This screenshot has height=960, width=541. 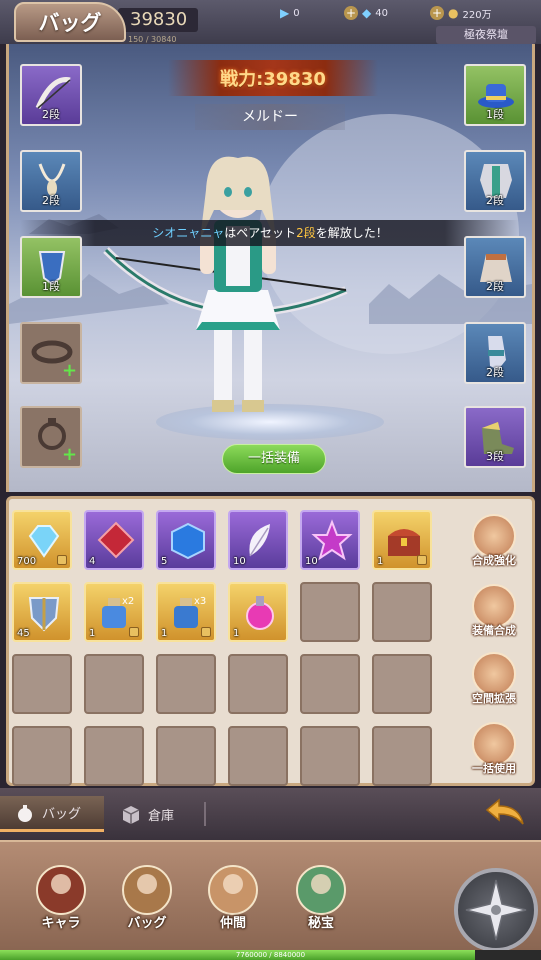 What do you see at coordinates (270, 955) in the screenshot?
I see `xp-text: 7760000 / 8840000` at bounding box center [270, 955].